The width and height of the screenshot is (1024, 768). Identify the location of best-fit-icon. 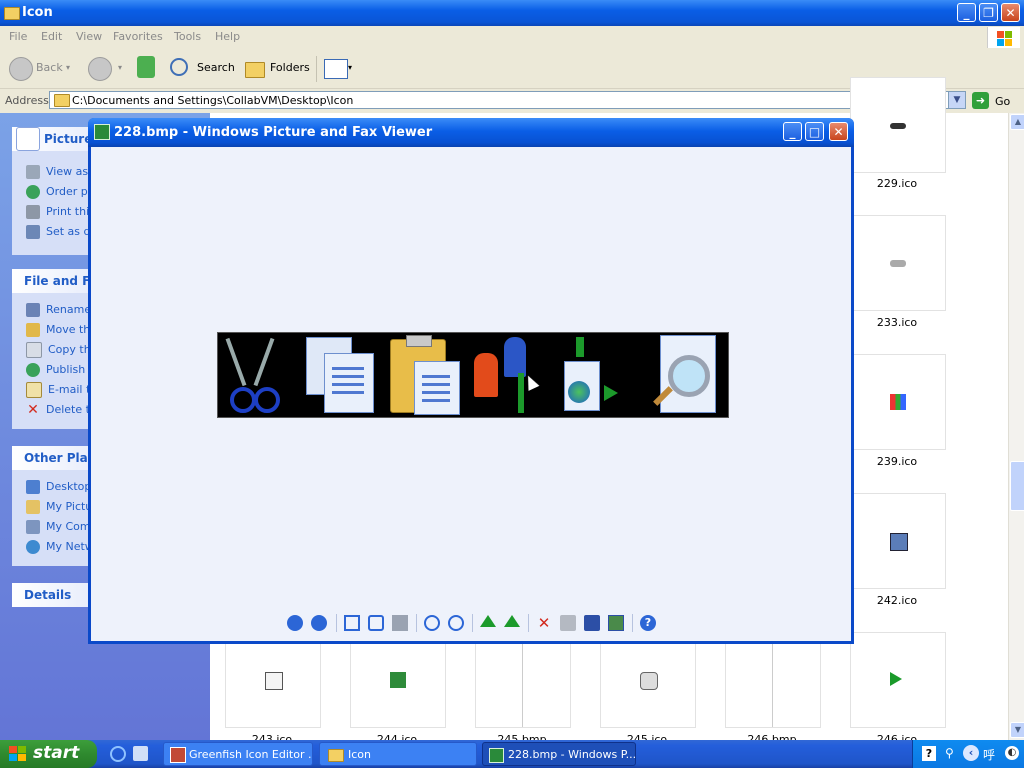
(352, 623).